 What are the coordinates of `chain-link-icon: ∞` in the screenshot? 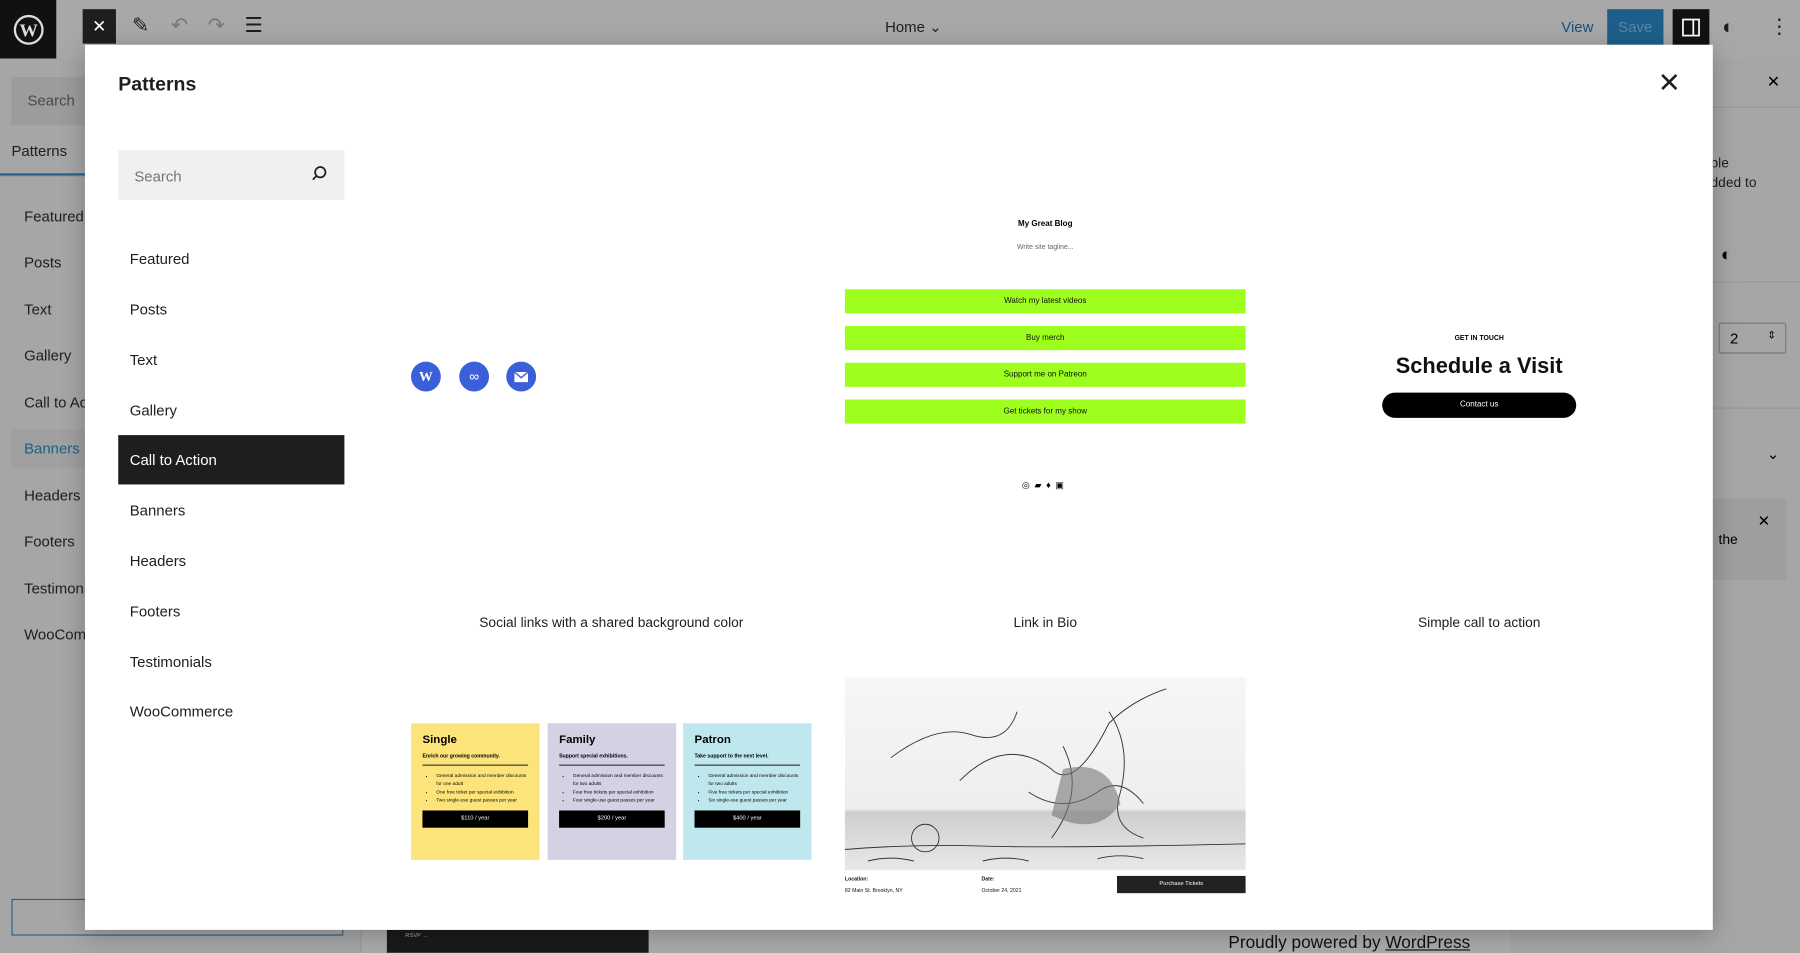 It's located at (474, 376).